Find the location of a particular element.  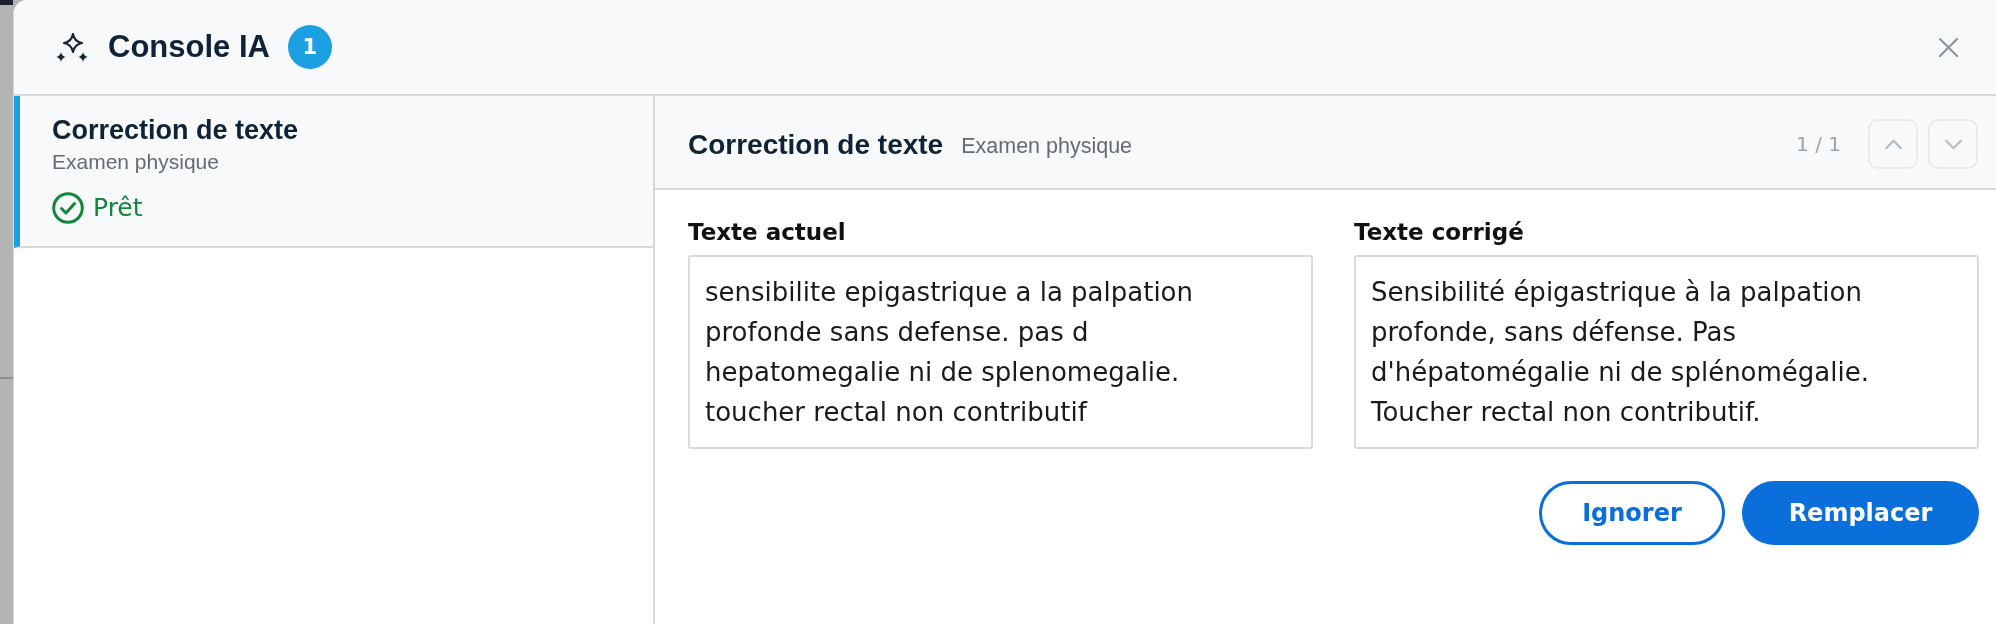

close-icon is located at coordinates (1948, 47).